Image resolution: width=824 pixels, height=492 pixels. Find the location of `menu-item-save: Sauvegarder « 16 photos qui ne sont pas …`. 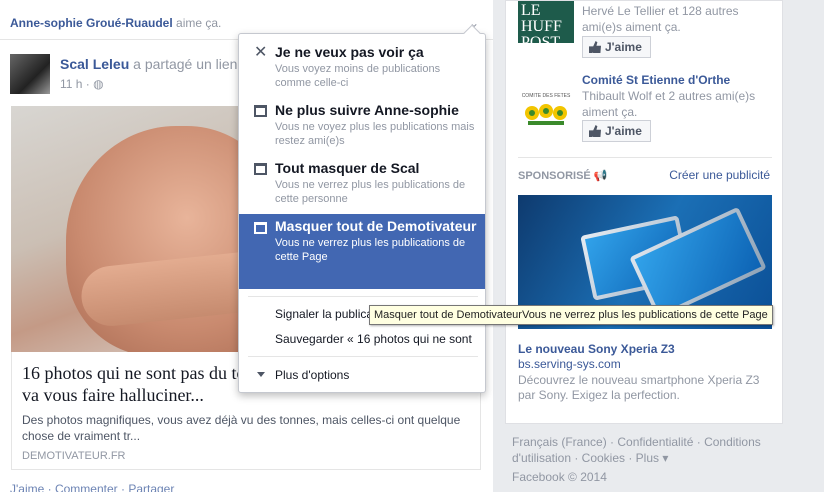

menu-item-save: Sauvegarder « 16 photos qui ne sont pas … is located at coordinates (375, 339).